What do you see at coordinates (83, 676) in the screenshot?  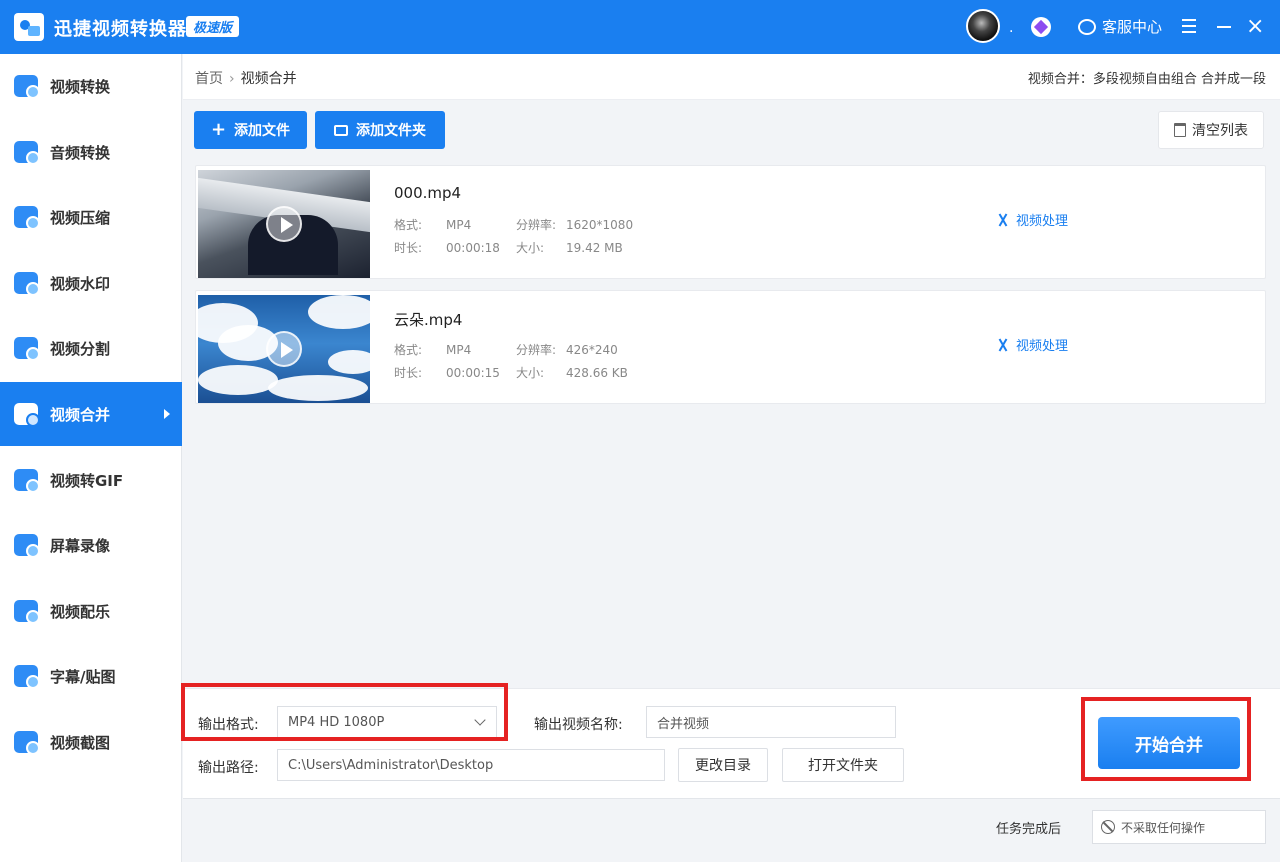 I see `sidebar-item-label: 字幕/贴图` at bounding box center [83, 676].